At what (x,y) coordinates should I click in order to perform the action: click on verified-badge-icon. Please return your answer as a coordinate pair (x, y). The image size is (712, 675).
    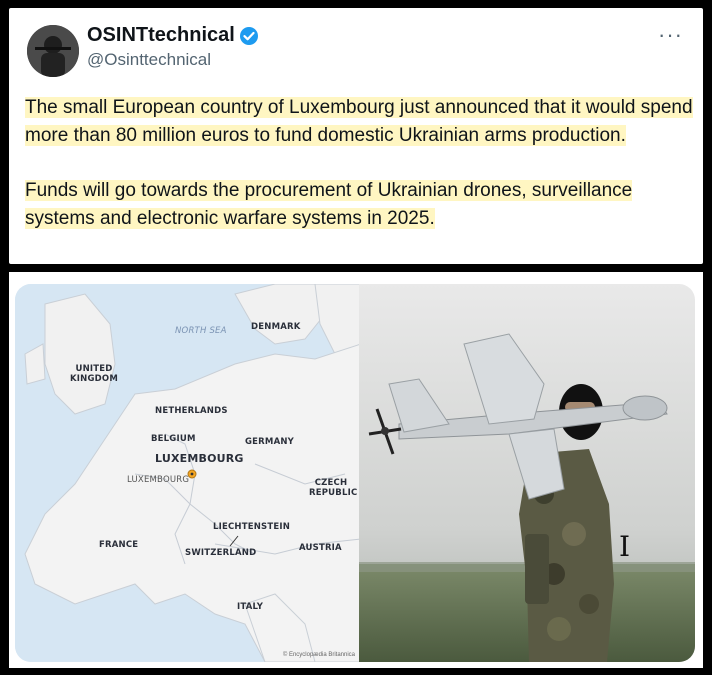
    Looking at the image, I should click on (249, 36).